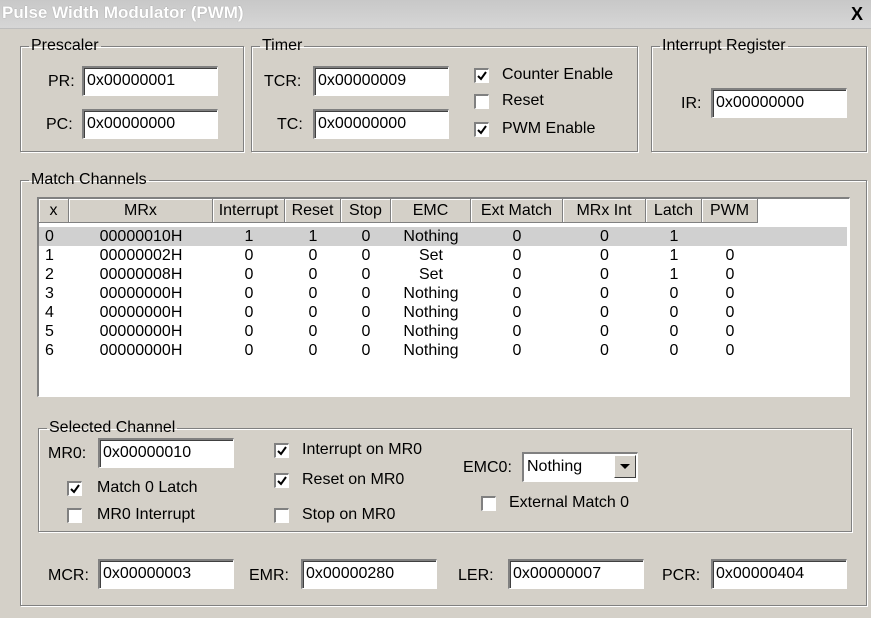  I want to click on emc0-label: EMC0:, so click(487, 467).